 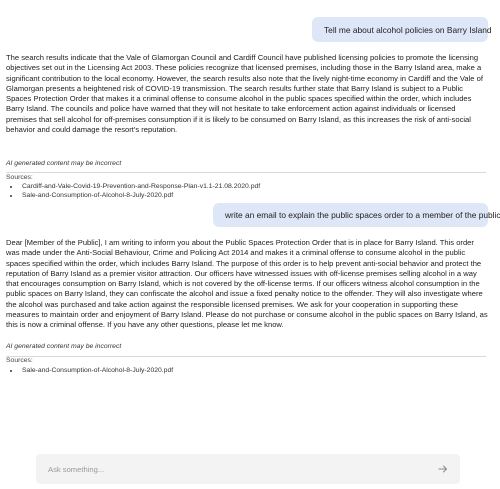 I want to click on message-composer, so click(x=248, y=469).